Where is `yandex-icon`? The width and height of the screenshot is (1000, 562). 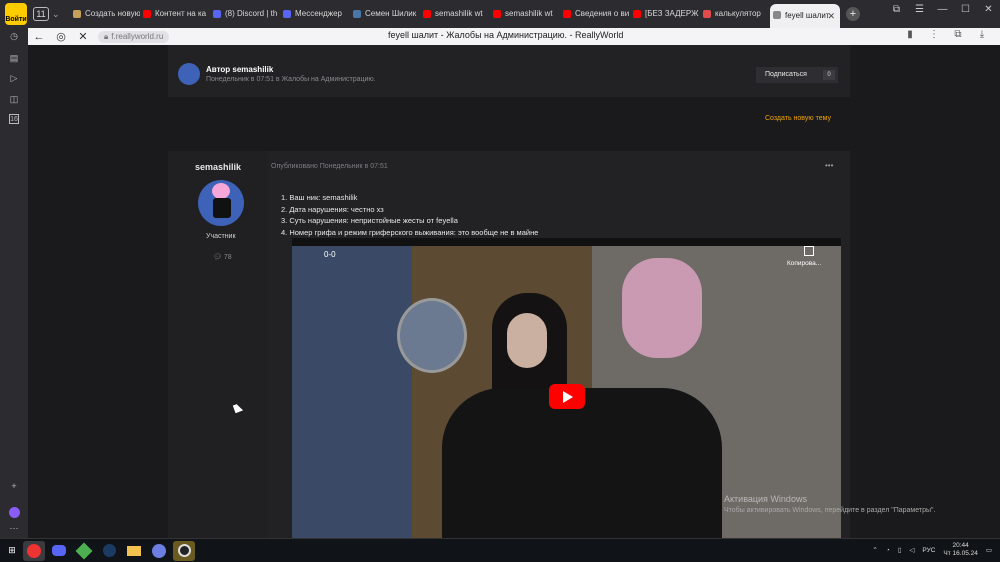
yandex-icon is located at coordinates (707, 14).